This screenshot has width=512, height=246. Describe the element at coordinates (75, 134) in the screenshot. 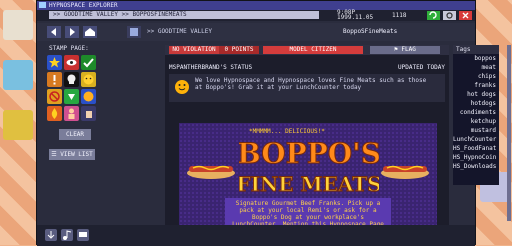

I see `clear-button: CLEAR` at that location.